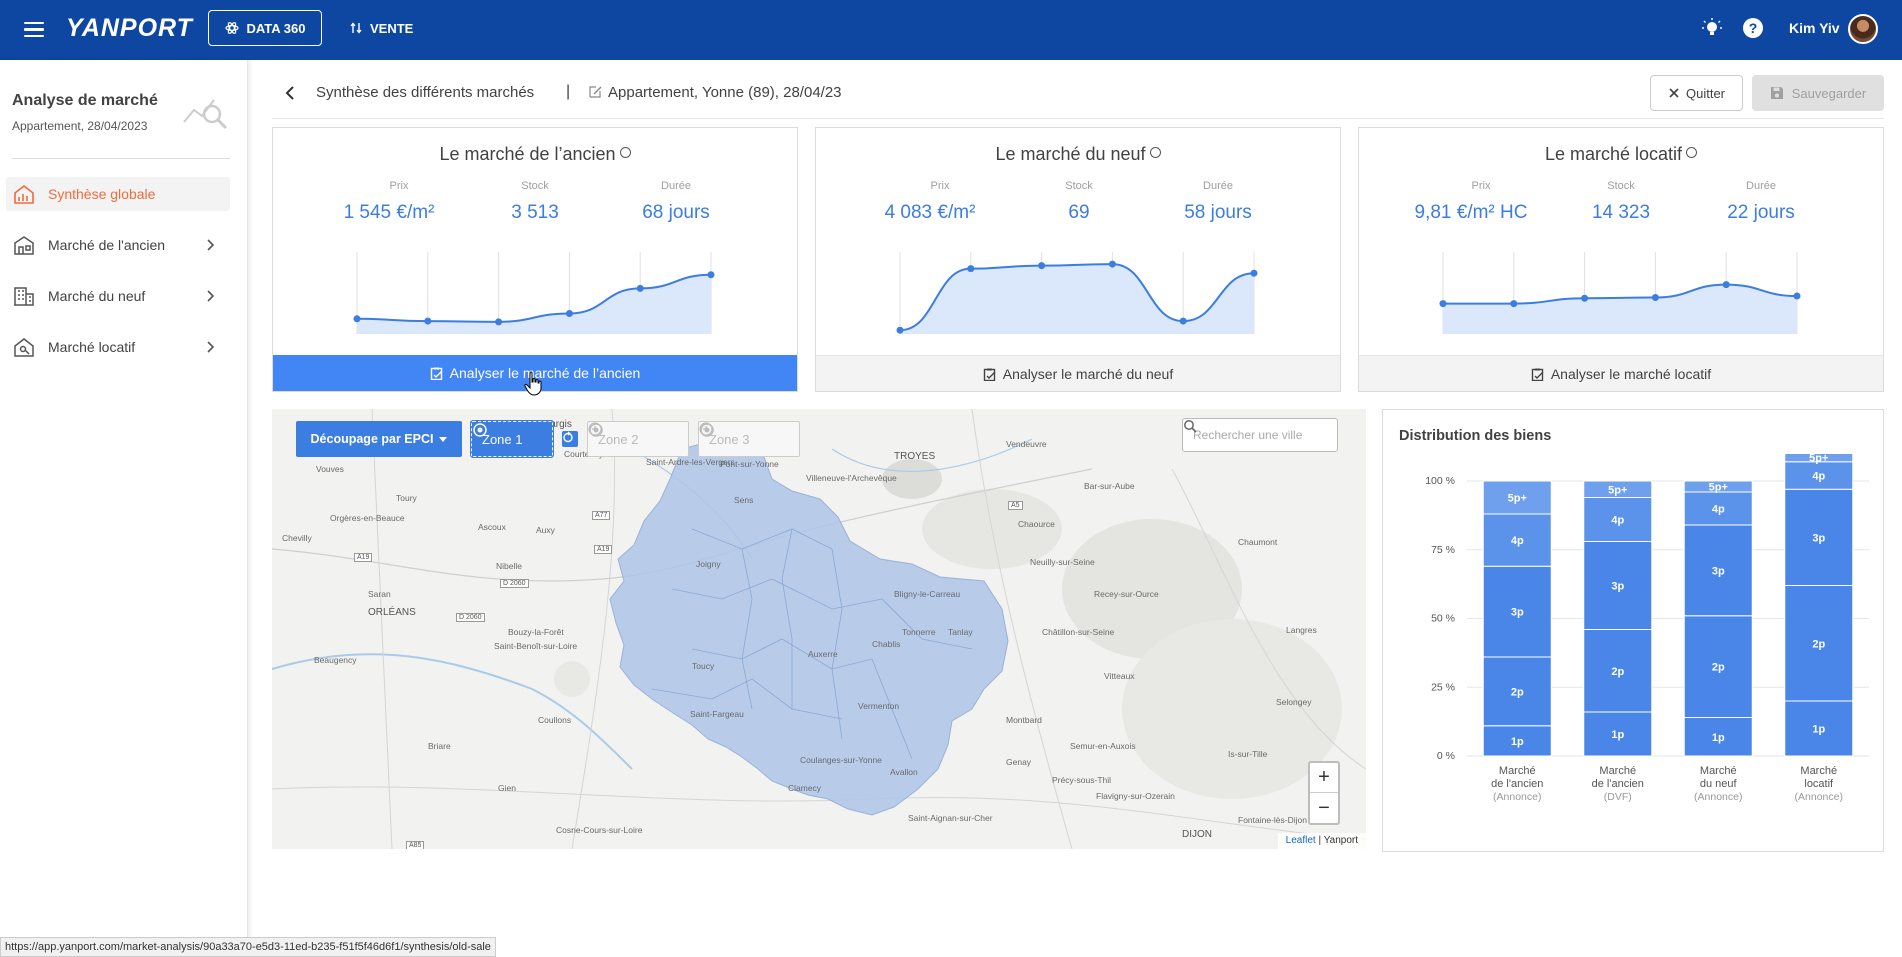 This screenshot has width=1902, height=957. Describe the element at coordinates (706, 429) in the screenshot. I see `add-circle-icon` at that location.